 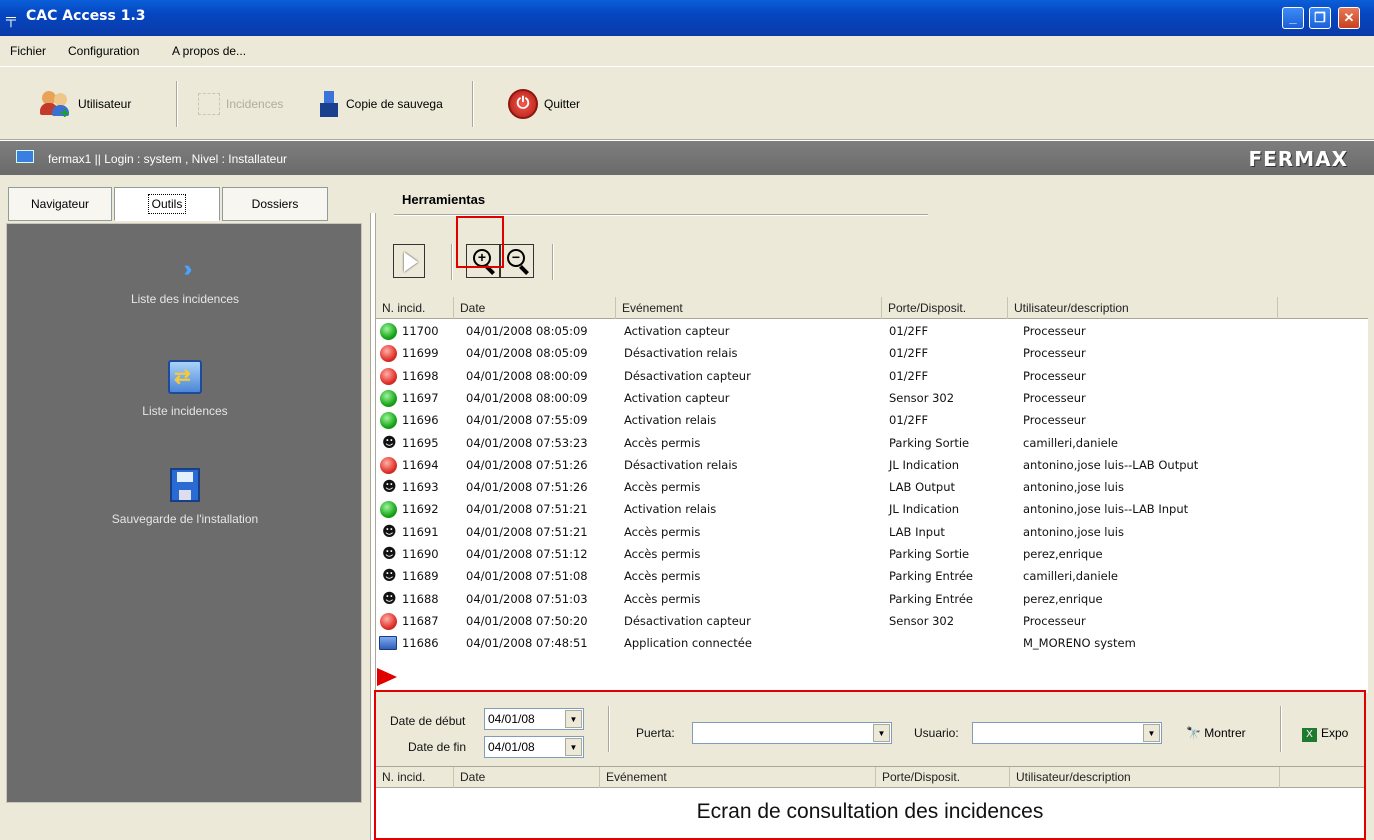 I want to click on filter-separator, so click(x=609, y=729).